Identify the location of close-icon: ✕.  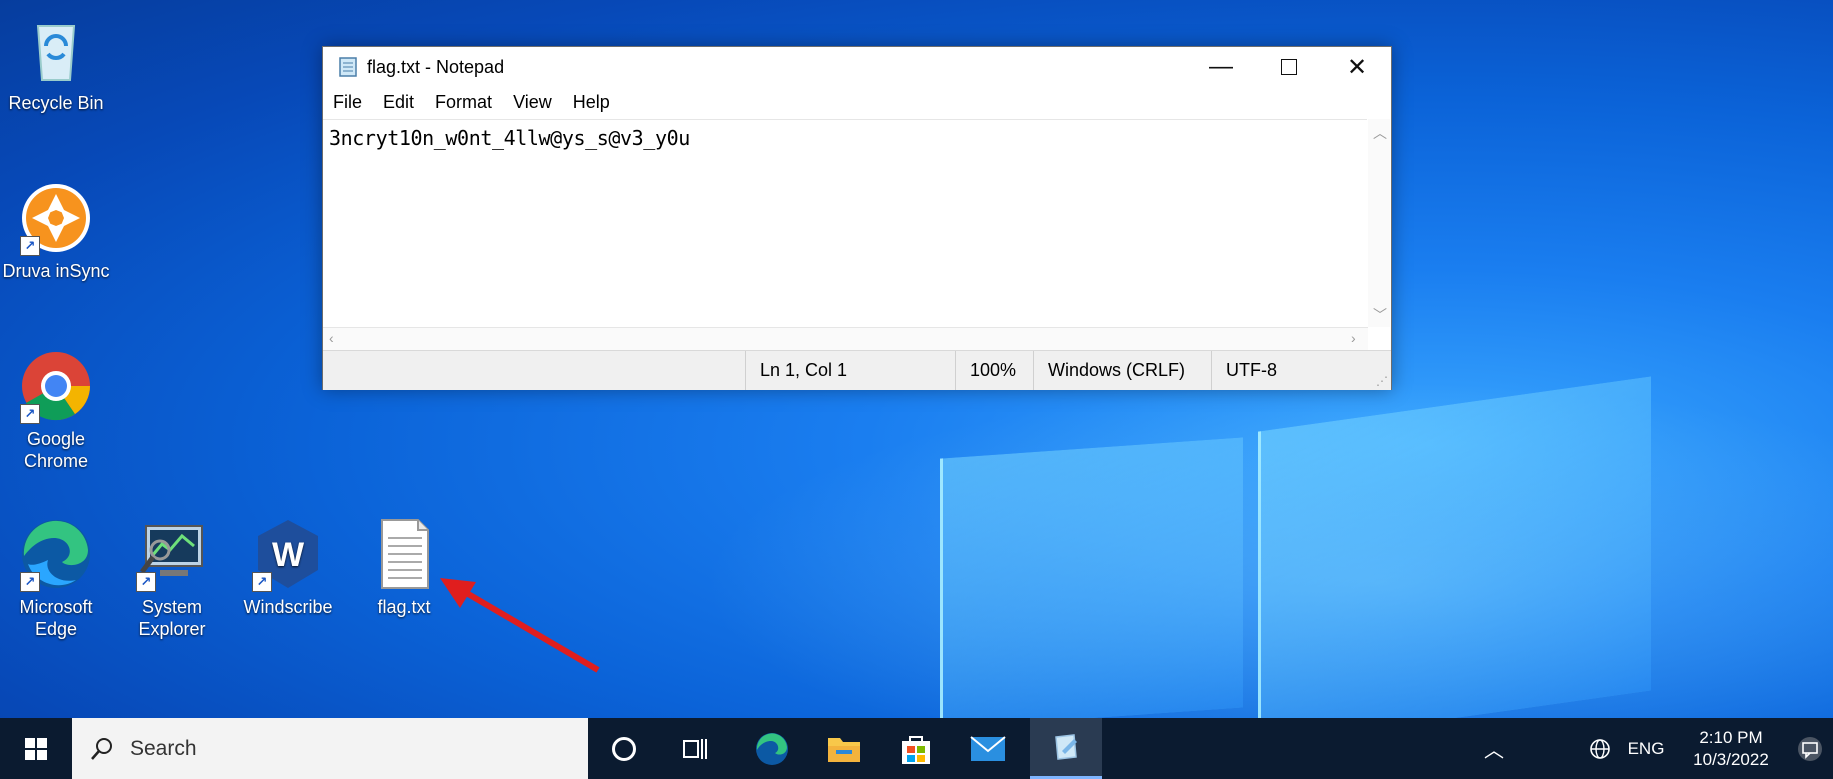
(1357, 67).